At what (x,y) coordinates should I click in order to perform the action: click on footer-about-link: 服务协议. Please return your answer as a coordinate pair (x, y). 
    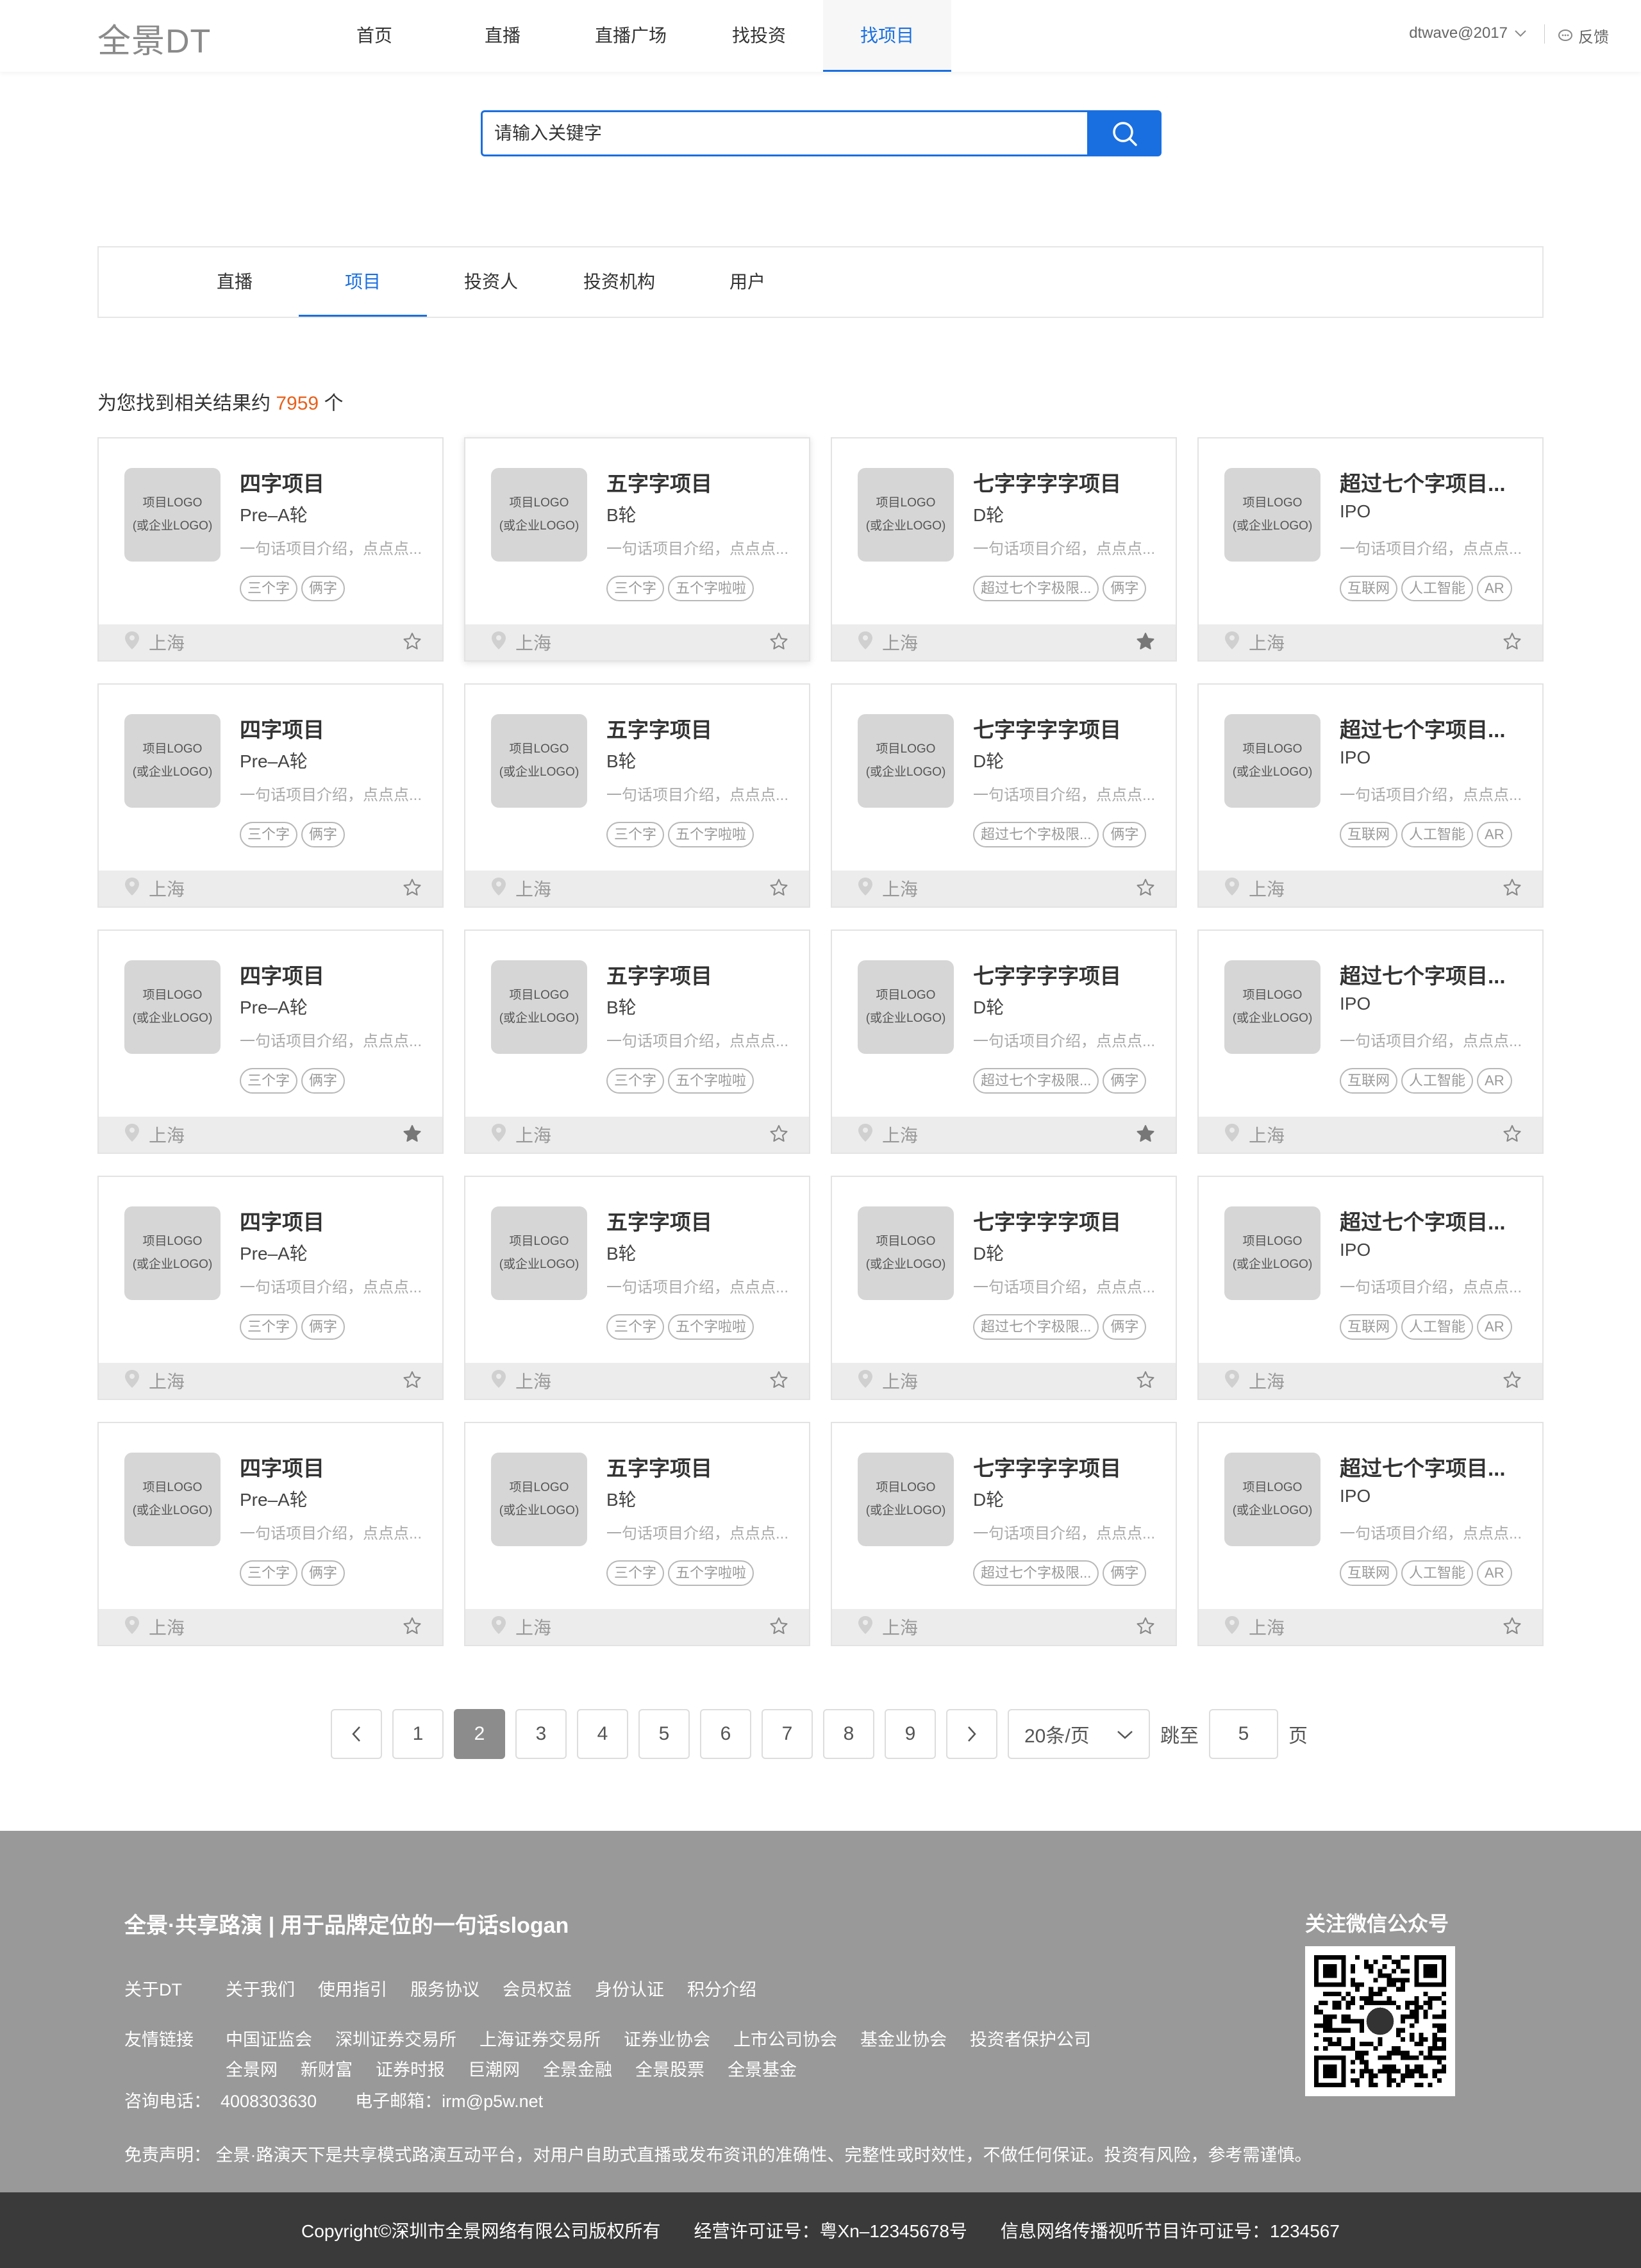
    Looking at the image, I should click on (444, 1988).